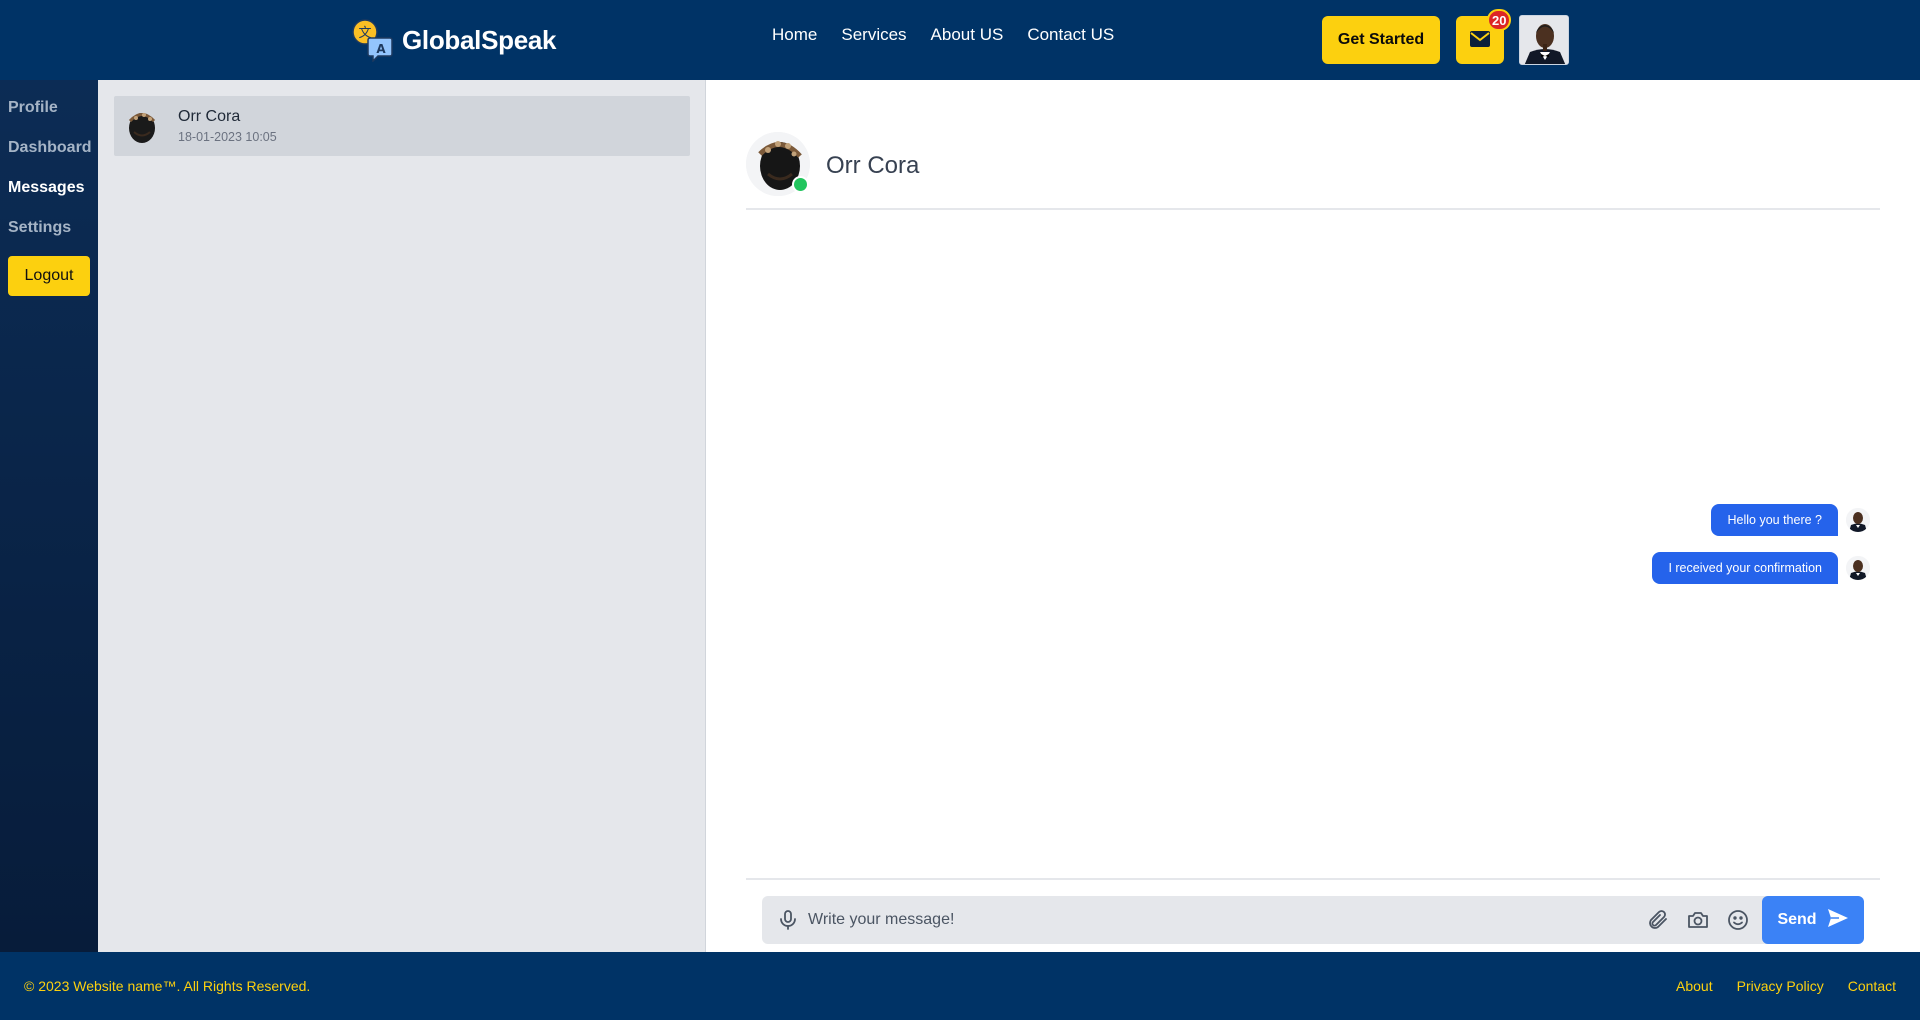 This screenshot has height=1020, width=1920. I want to click on conversation-name: Orr Cora, so click(209, 116).